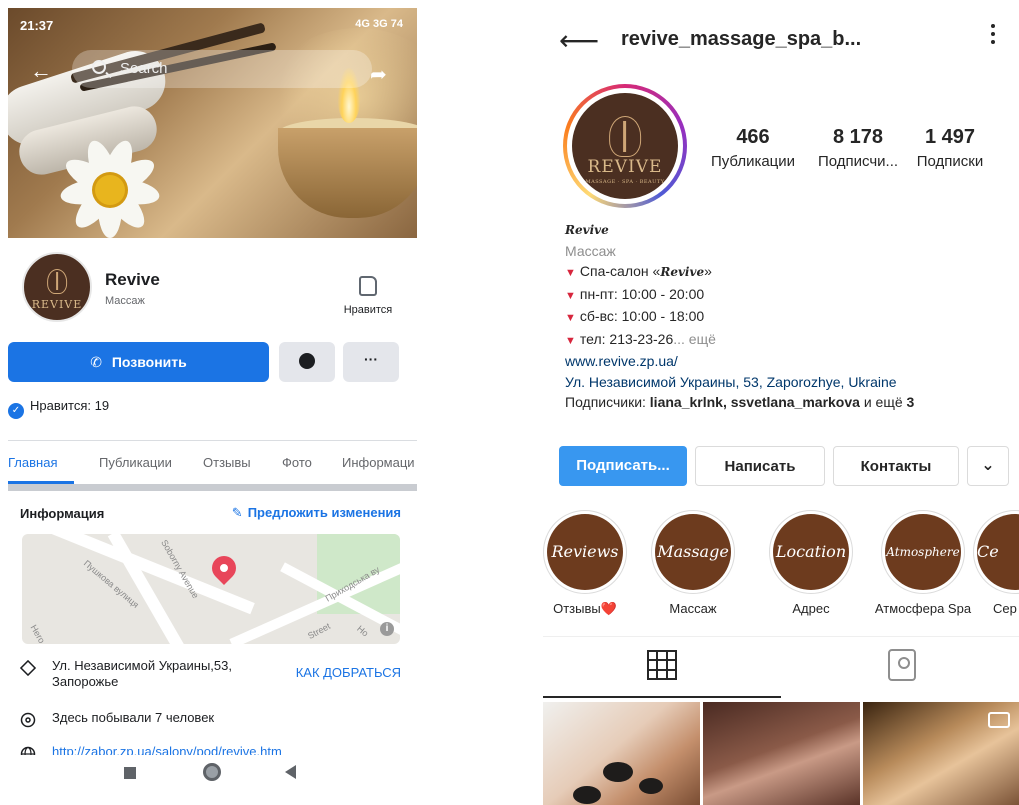  Describe the element at coordinates (589, 563) in the screenshot. I see `highlight-reviews: Reviews Отзывы❤️` at that location.